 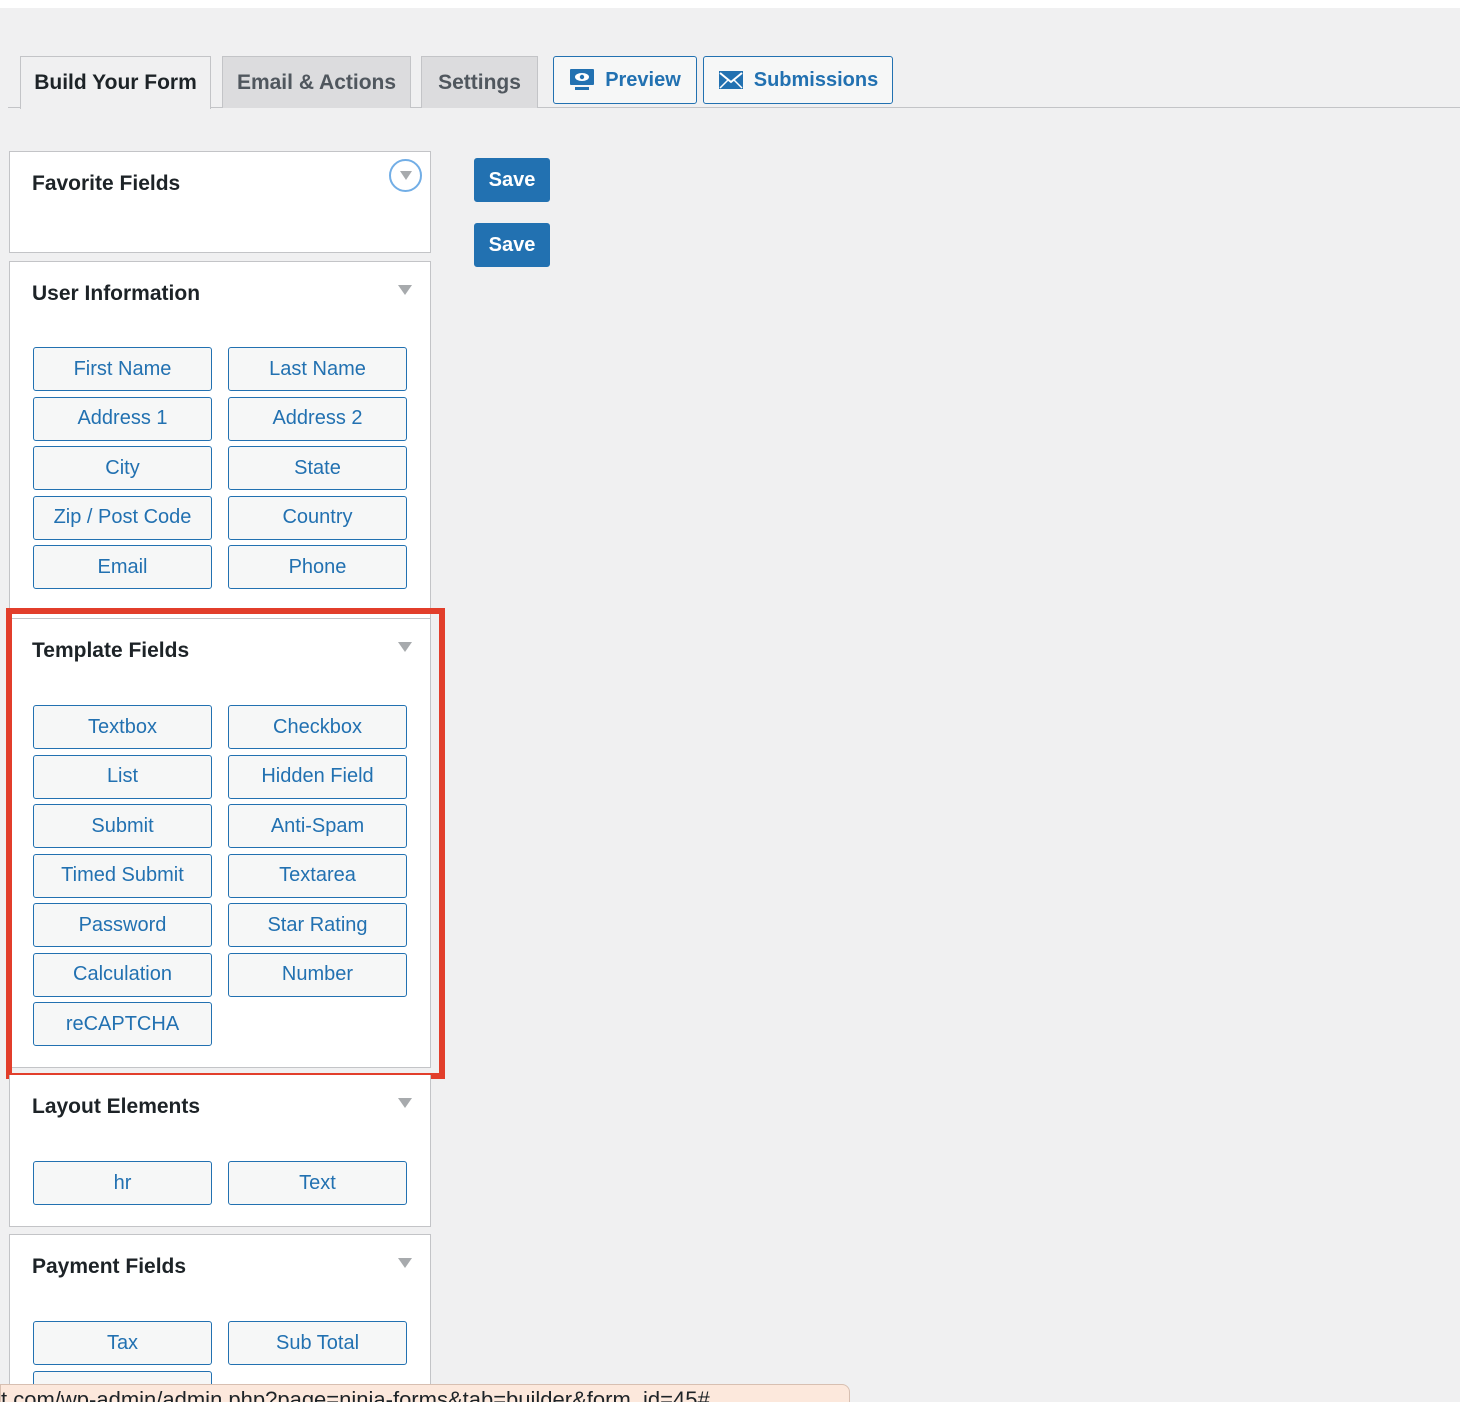 What do you see at coordinates (122, 369) in the screenshot?
I see `field-first-name: First Name` at bounding box center [122, 369].